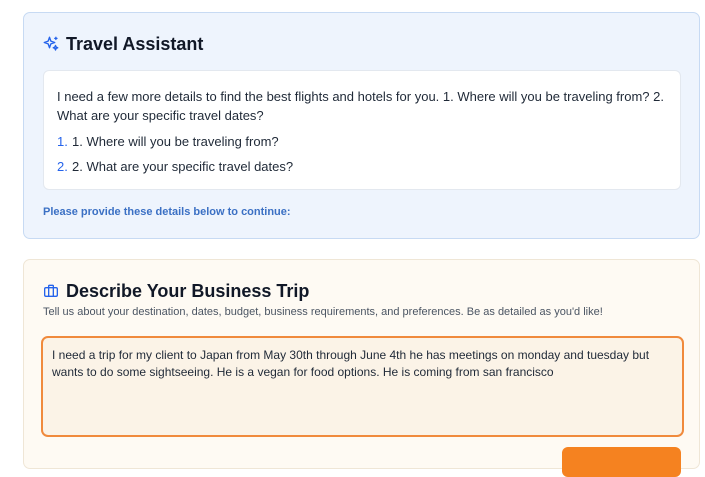 Image resolution: width=705 pixels, height=477 pixels. I want to click on sparkles-icon, so click(51, 43).